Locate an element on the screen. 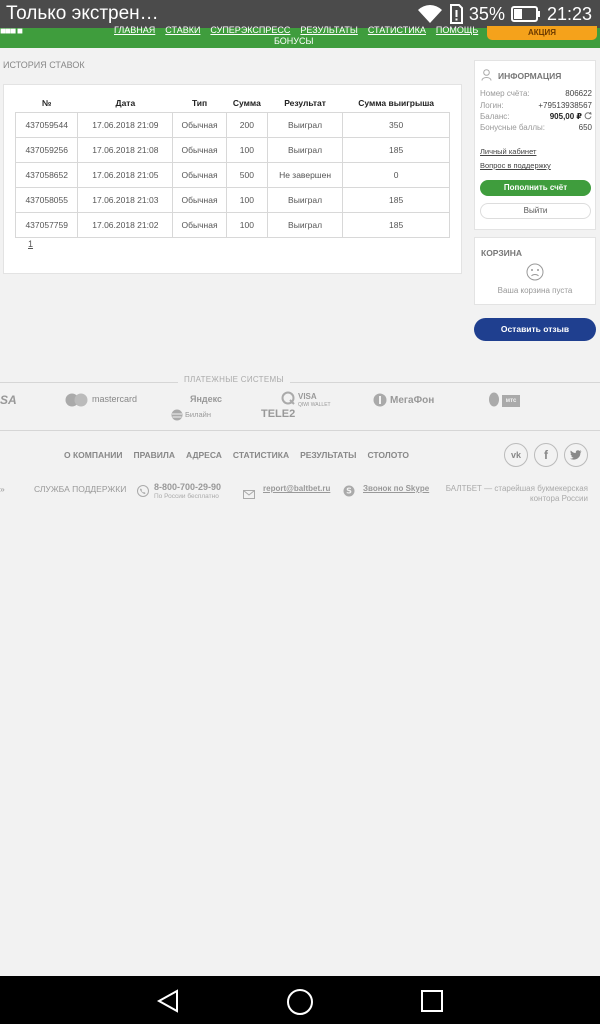 This screenshot has height=1024, width=600. refresh-icon is located at coordinates (588, 116).